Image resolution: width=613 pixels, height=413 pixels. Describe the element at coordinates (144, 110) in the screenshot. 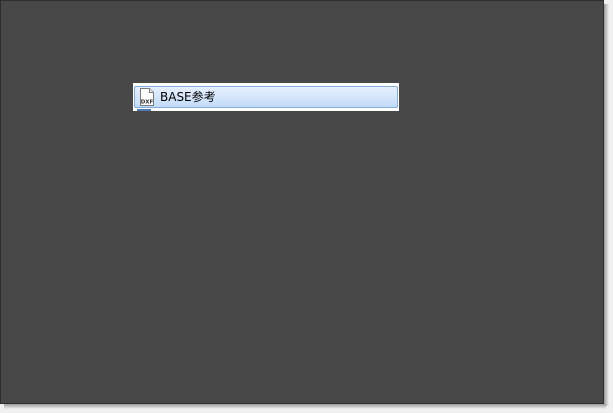

I see `next-list-item-icon-peek` at that location.